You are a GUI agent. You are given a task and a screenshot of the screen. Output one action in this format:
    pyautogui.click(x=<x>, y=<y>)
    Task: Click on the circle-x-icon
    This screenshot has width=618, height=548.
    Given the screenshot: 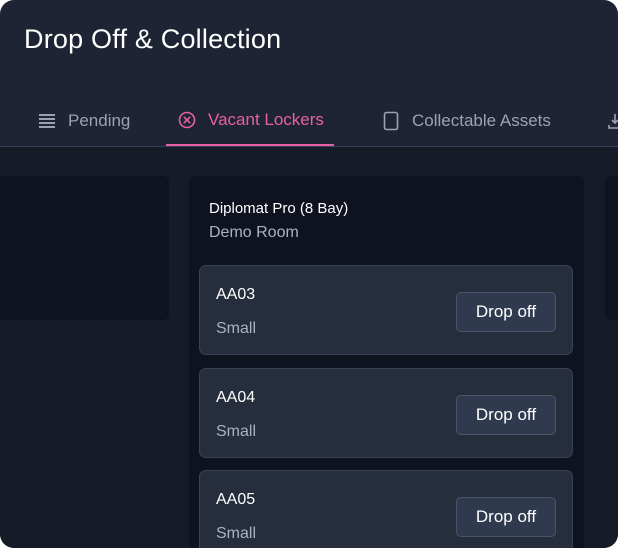 What is the action you would take?
    pyautogui.click(x=187, y=120)
    